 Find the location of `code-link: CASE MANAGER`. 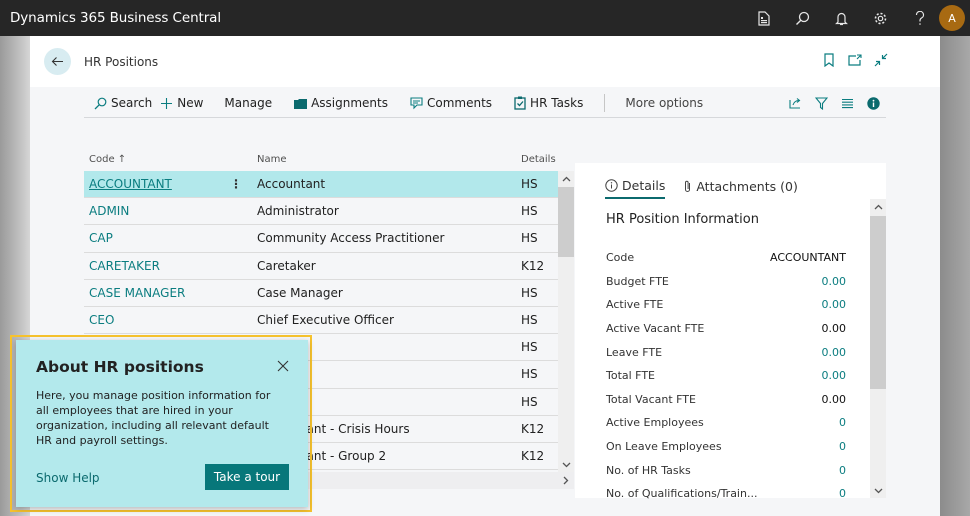

code-link: CASE MANAGER is located at coordinates (137, 293).